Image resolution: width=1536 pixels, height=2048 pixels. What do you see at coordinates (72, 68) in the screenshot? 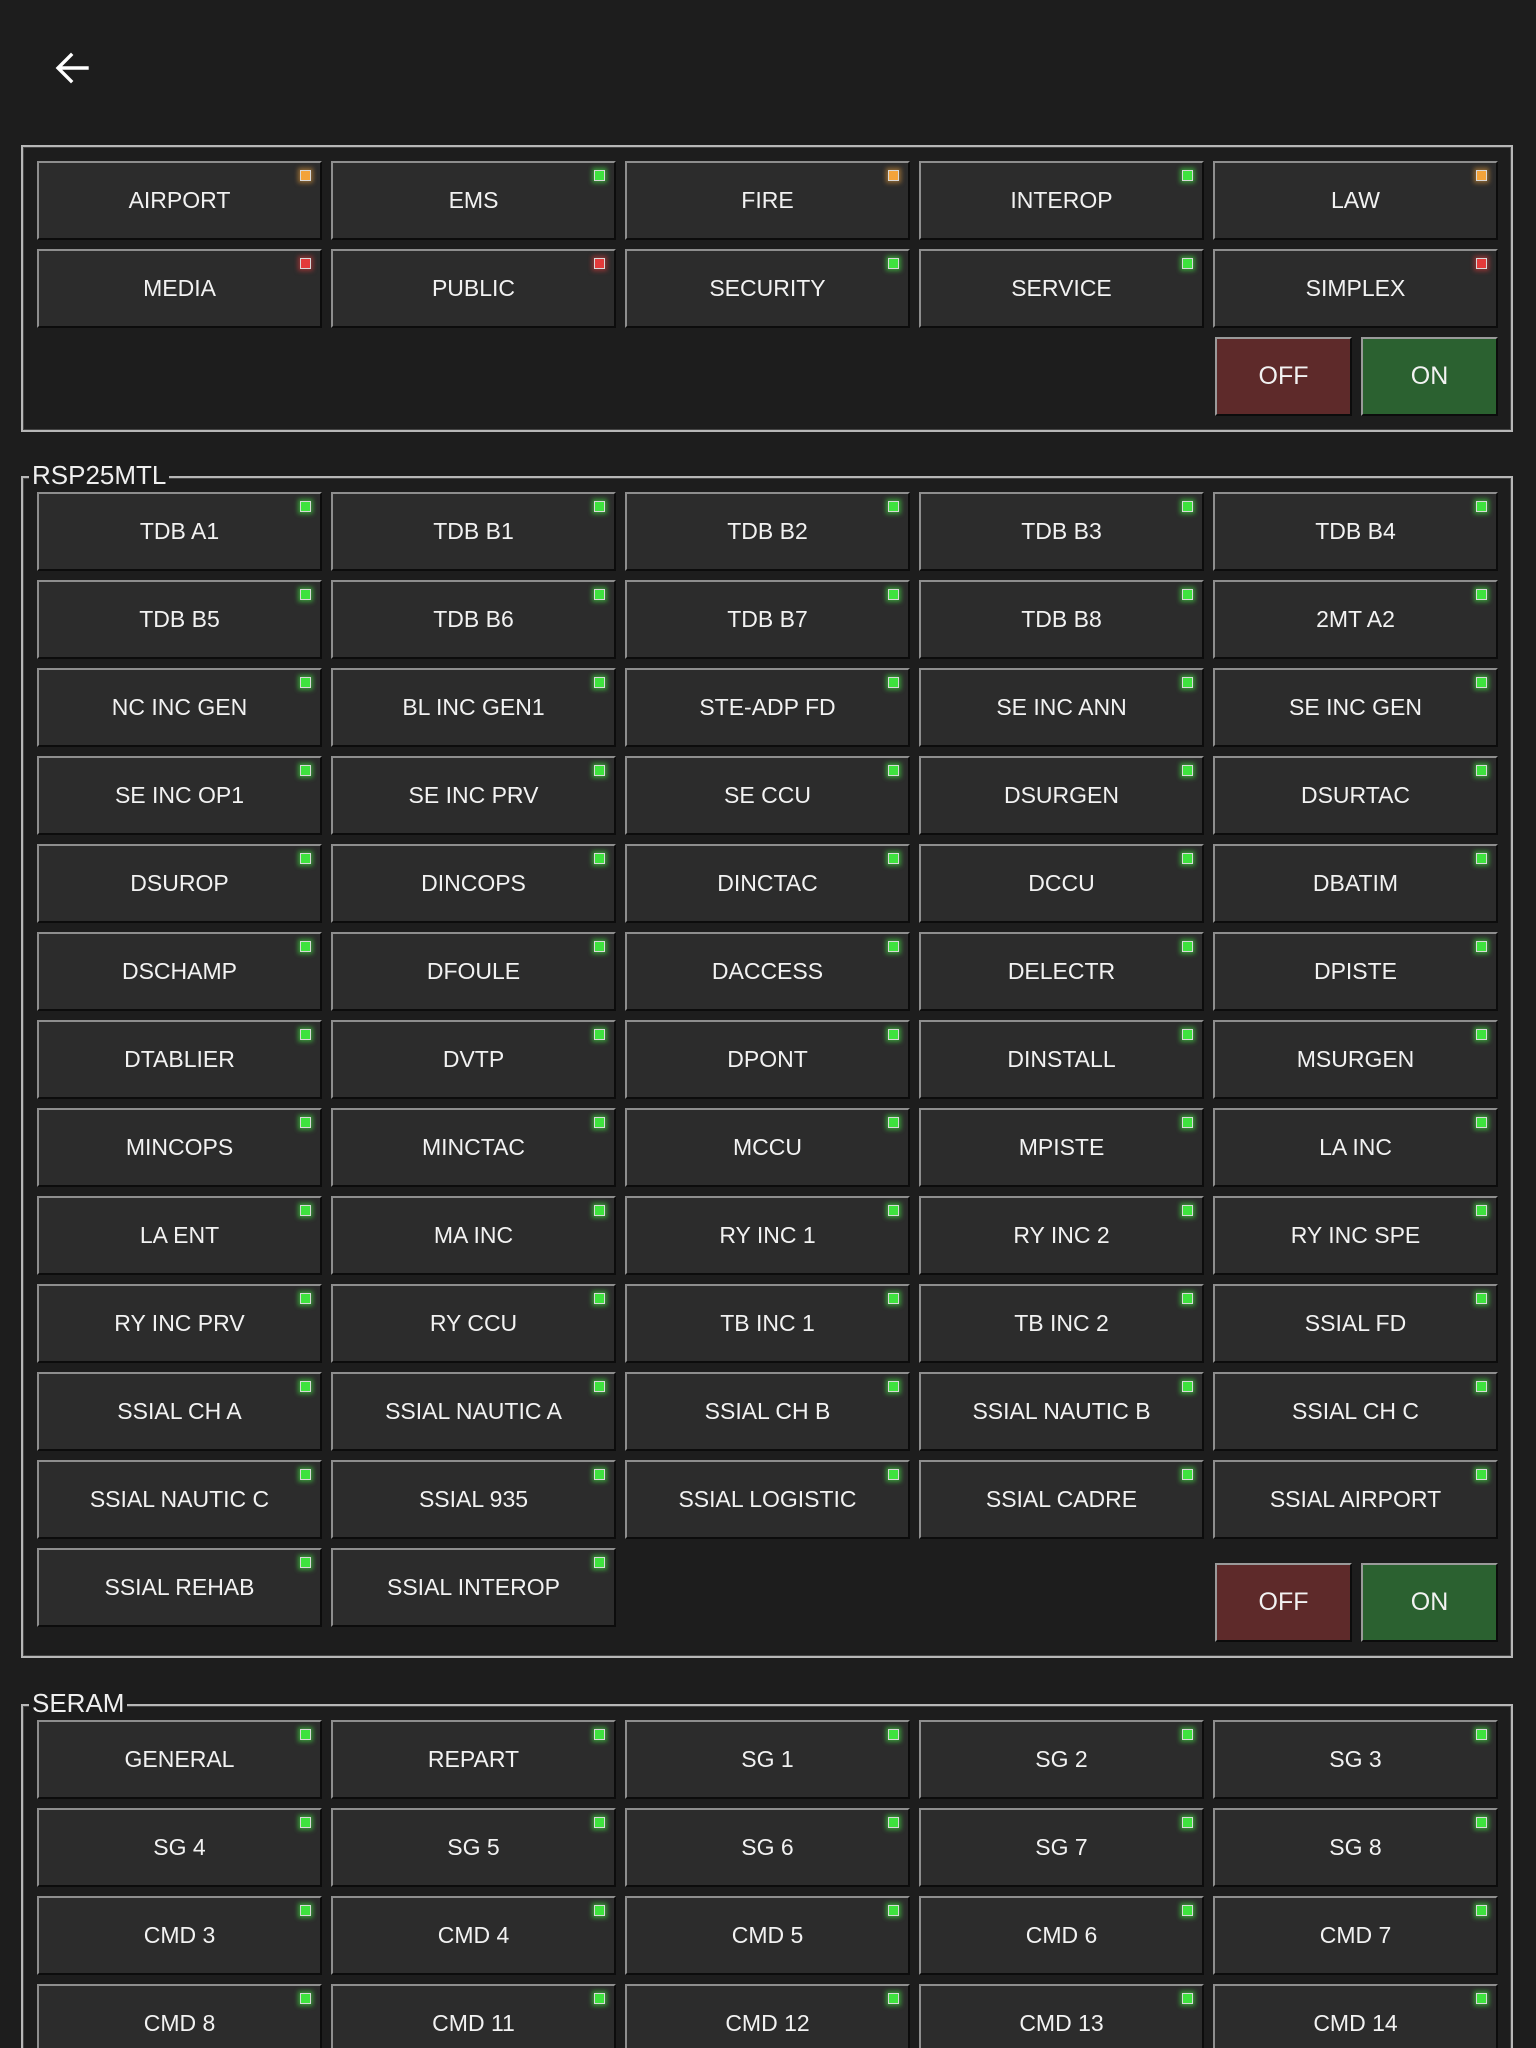
I see `back-button` at bounding box center [72, 68].